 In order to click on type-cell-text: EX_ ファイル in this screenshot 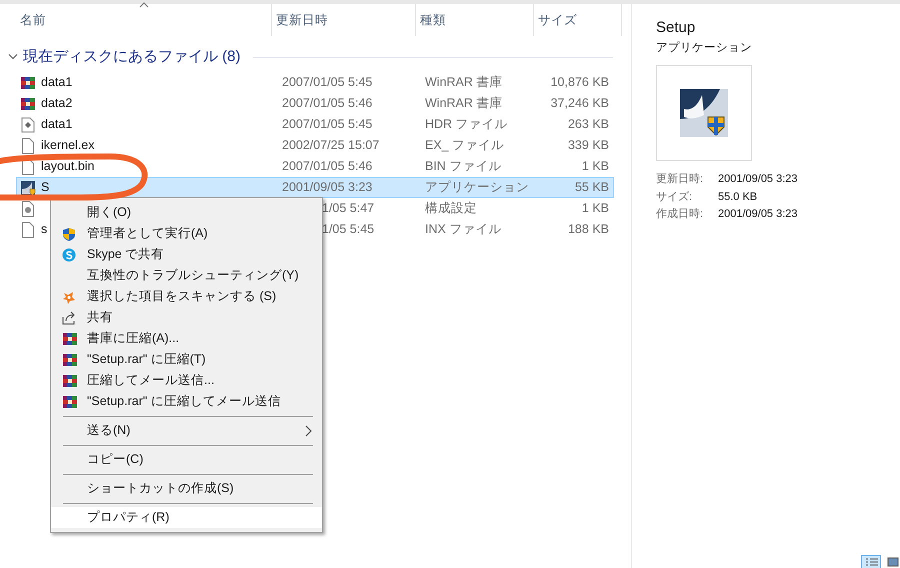, I will do `click(465, 145)`.